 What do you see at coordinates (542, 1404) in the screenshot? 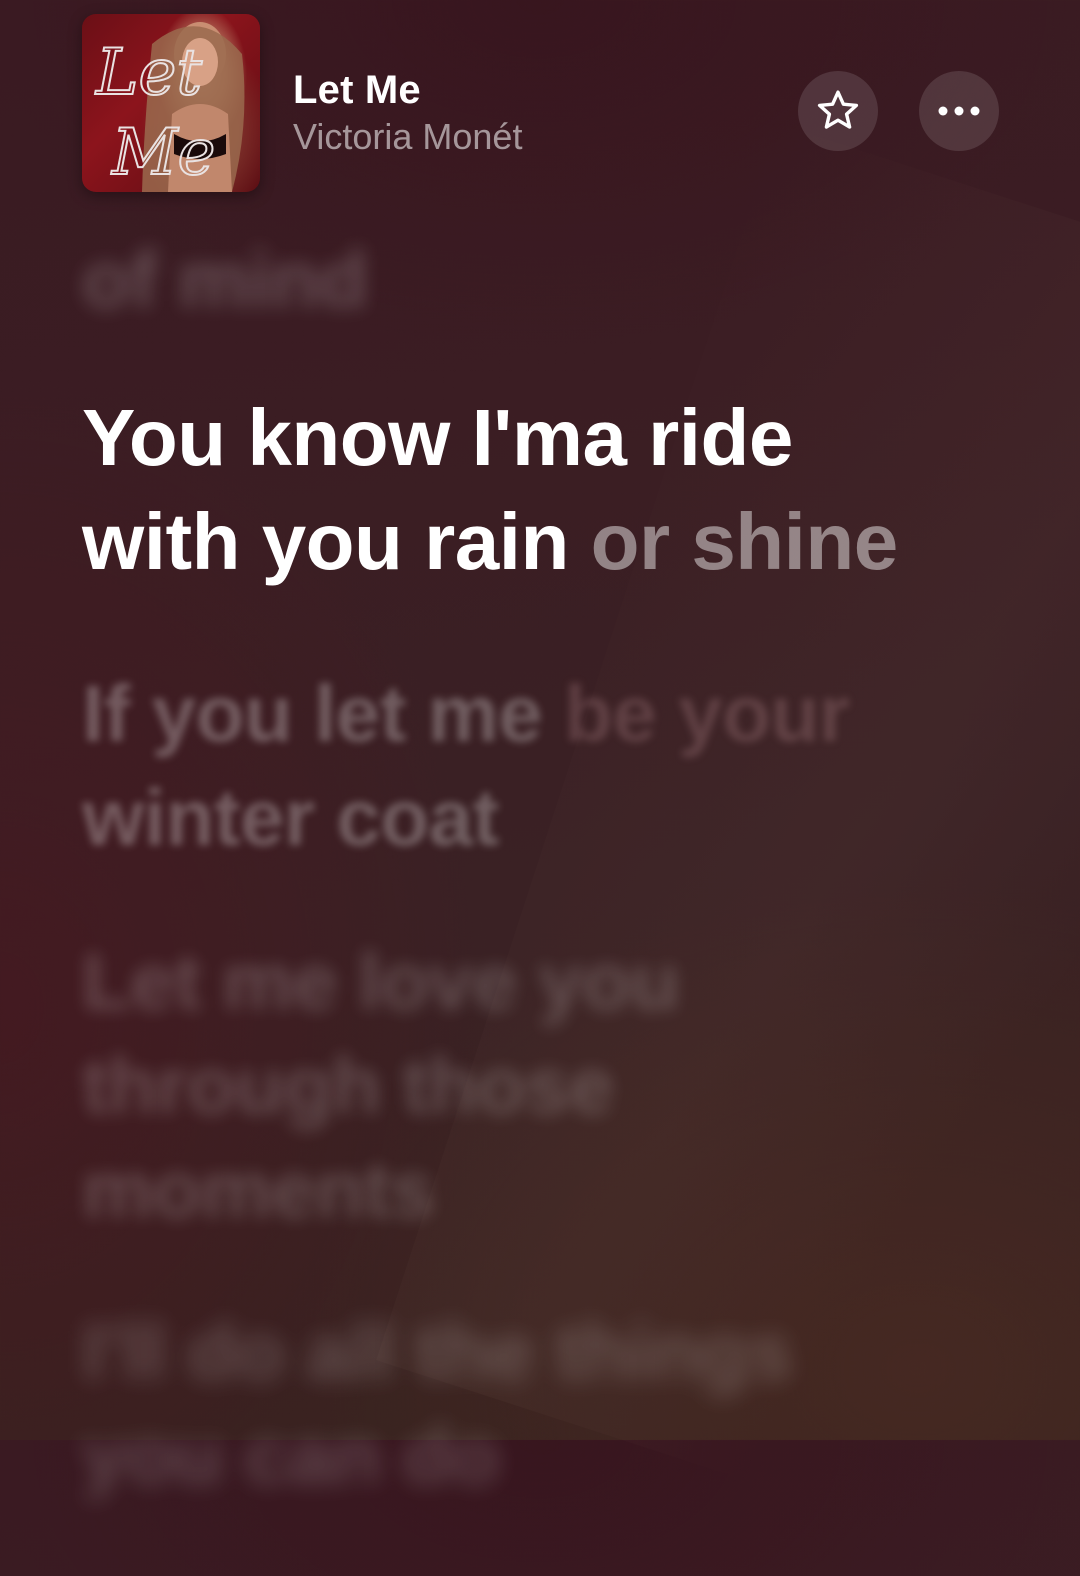
I see `lyric-line-next: I'll do all the things you can do` at bounding box center [542, 1404].